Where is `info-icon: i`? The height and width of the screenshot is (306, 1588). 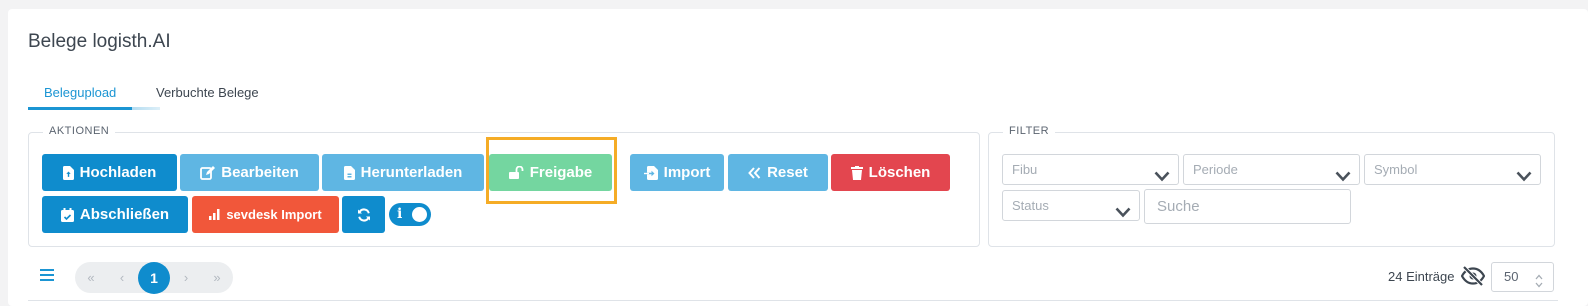
info-icon: i is located at coordinates (400, 214).